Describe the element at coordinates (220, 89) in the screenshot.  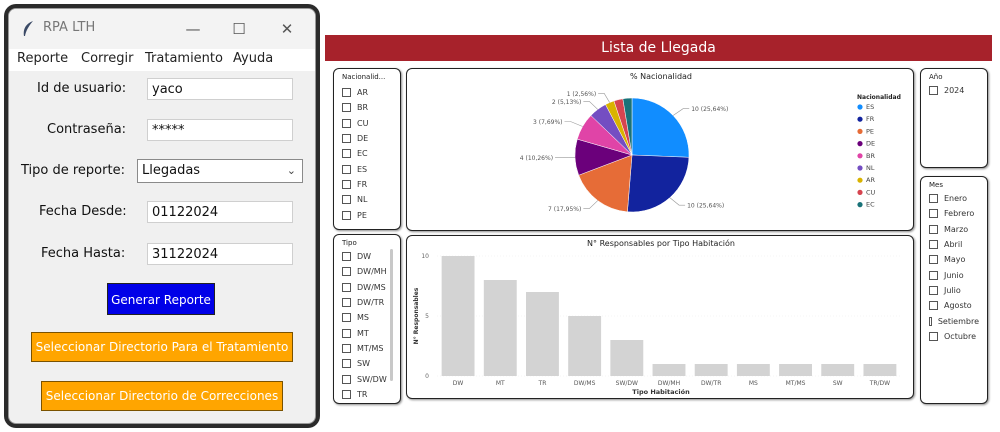
I see `user-id-input: yaco` at that location.